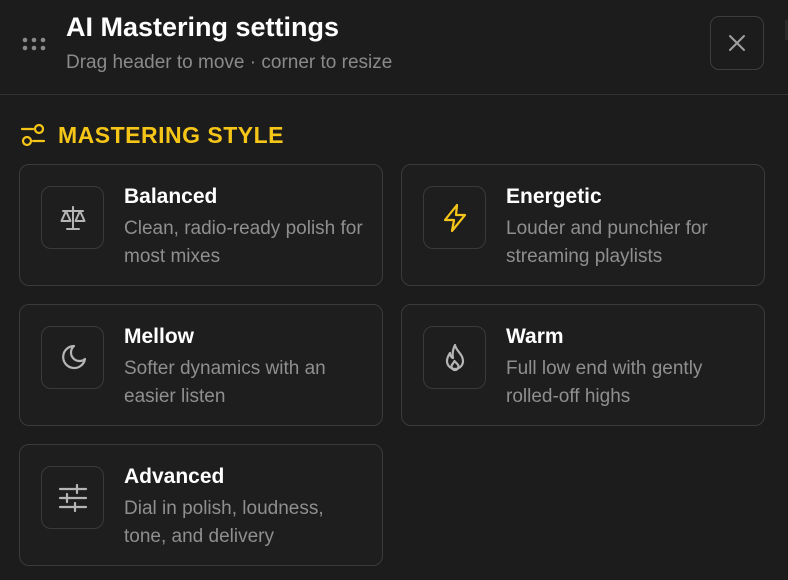 The image size is (788, 580). Describe the element at coordinates (33, 135) in the screenshot. I see `settings-toggle-icon` at that location.